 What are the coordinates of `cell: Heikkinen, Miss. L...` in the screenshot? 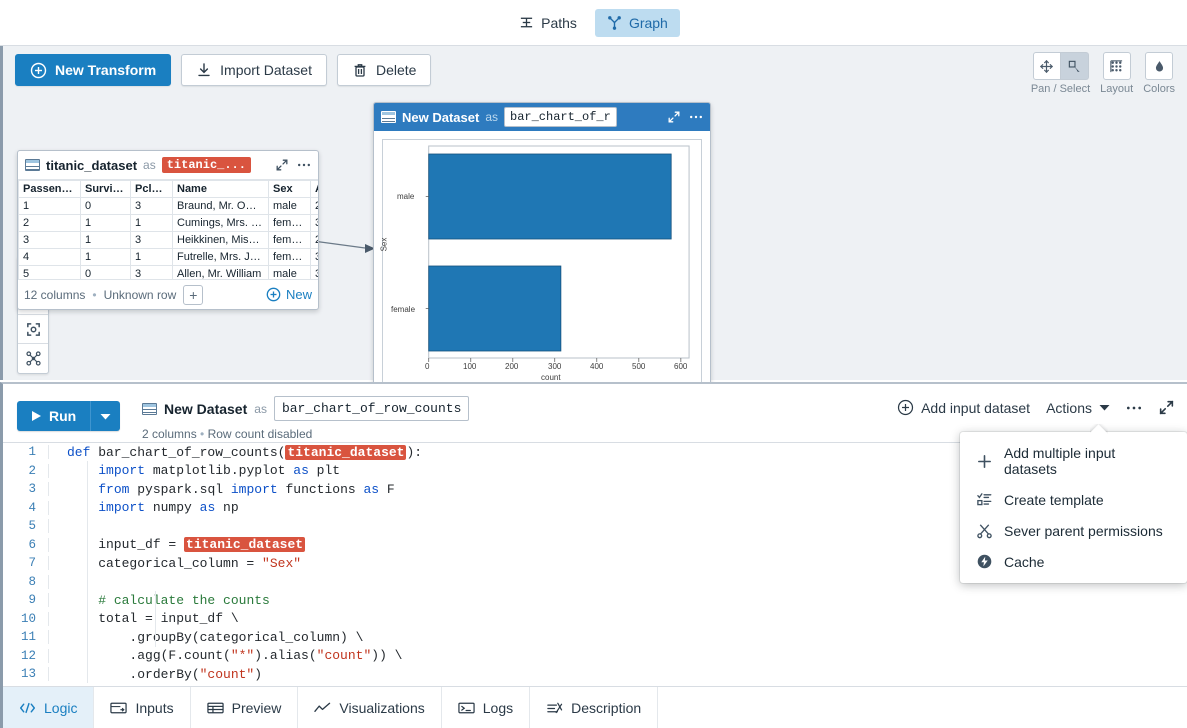 It's located at (220, 240).